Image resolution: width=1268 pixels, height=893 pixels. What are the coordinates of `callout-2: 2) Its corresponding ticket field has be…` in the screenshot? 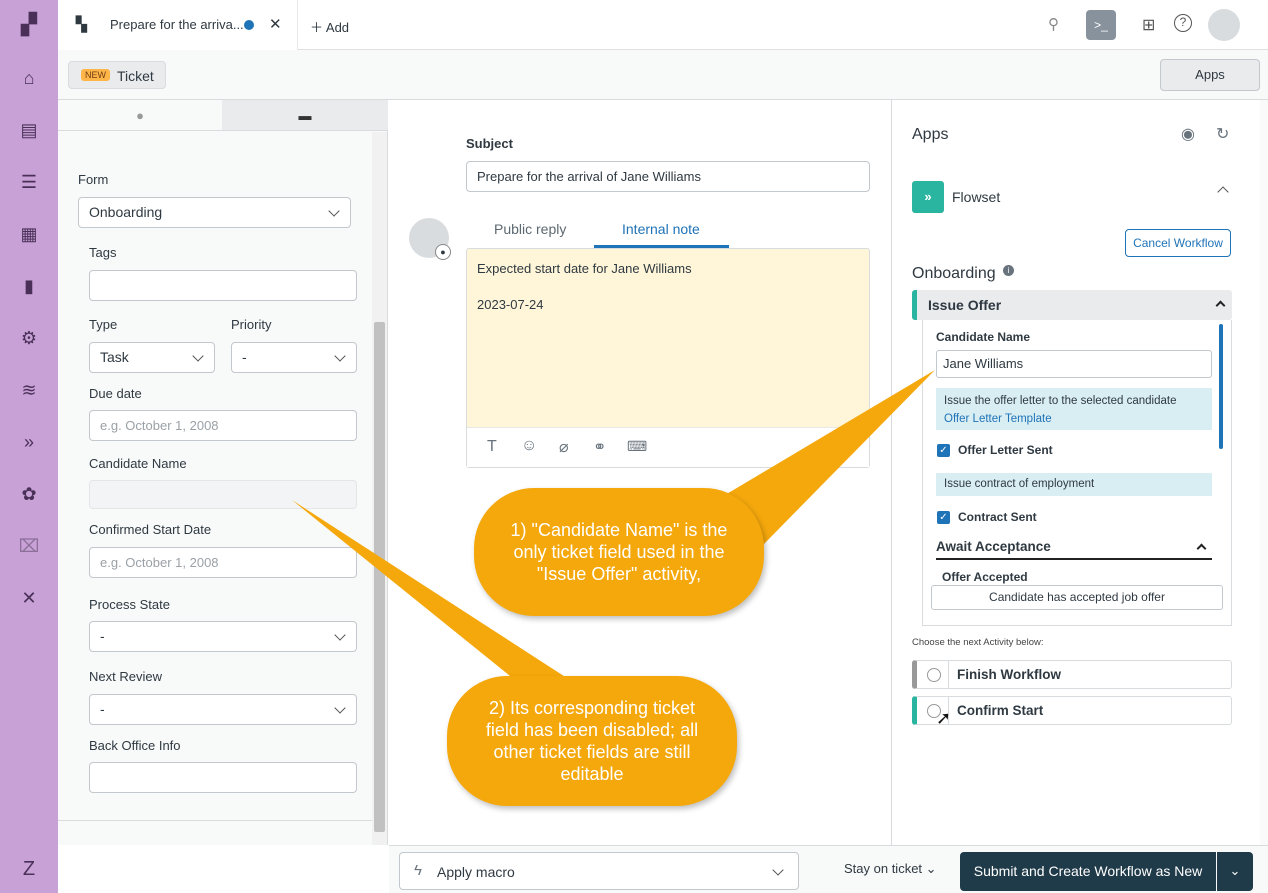 It's located at (592, 741).